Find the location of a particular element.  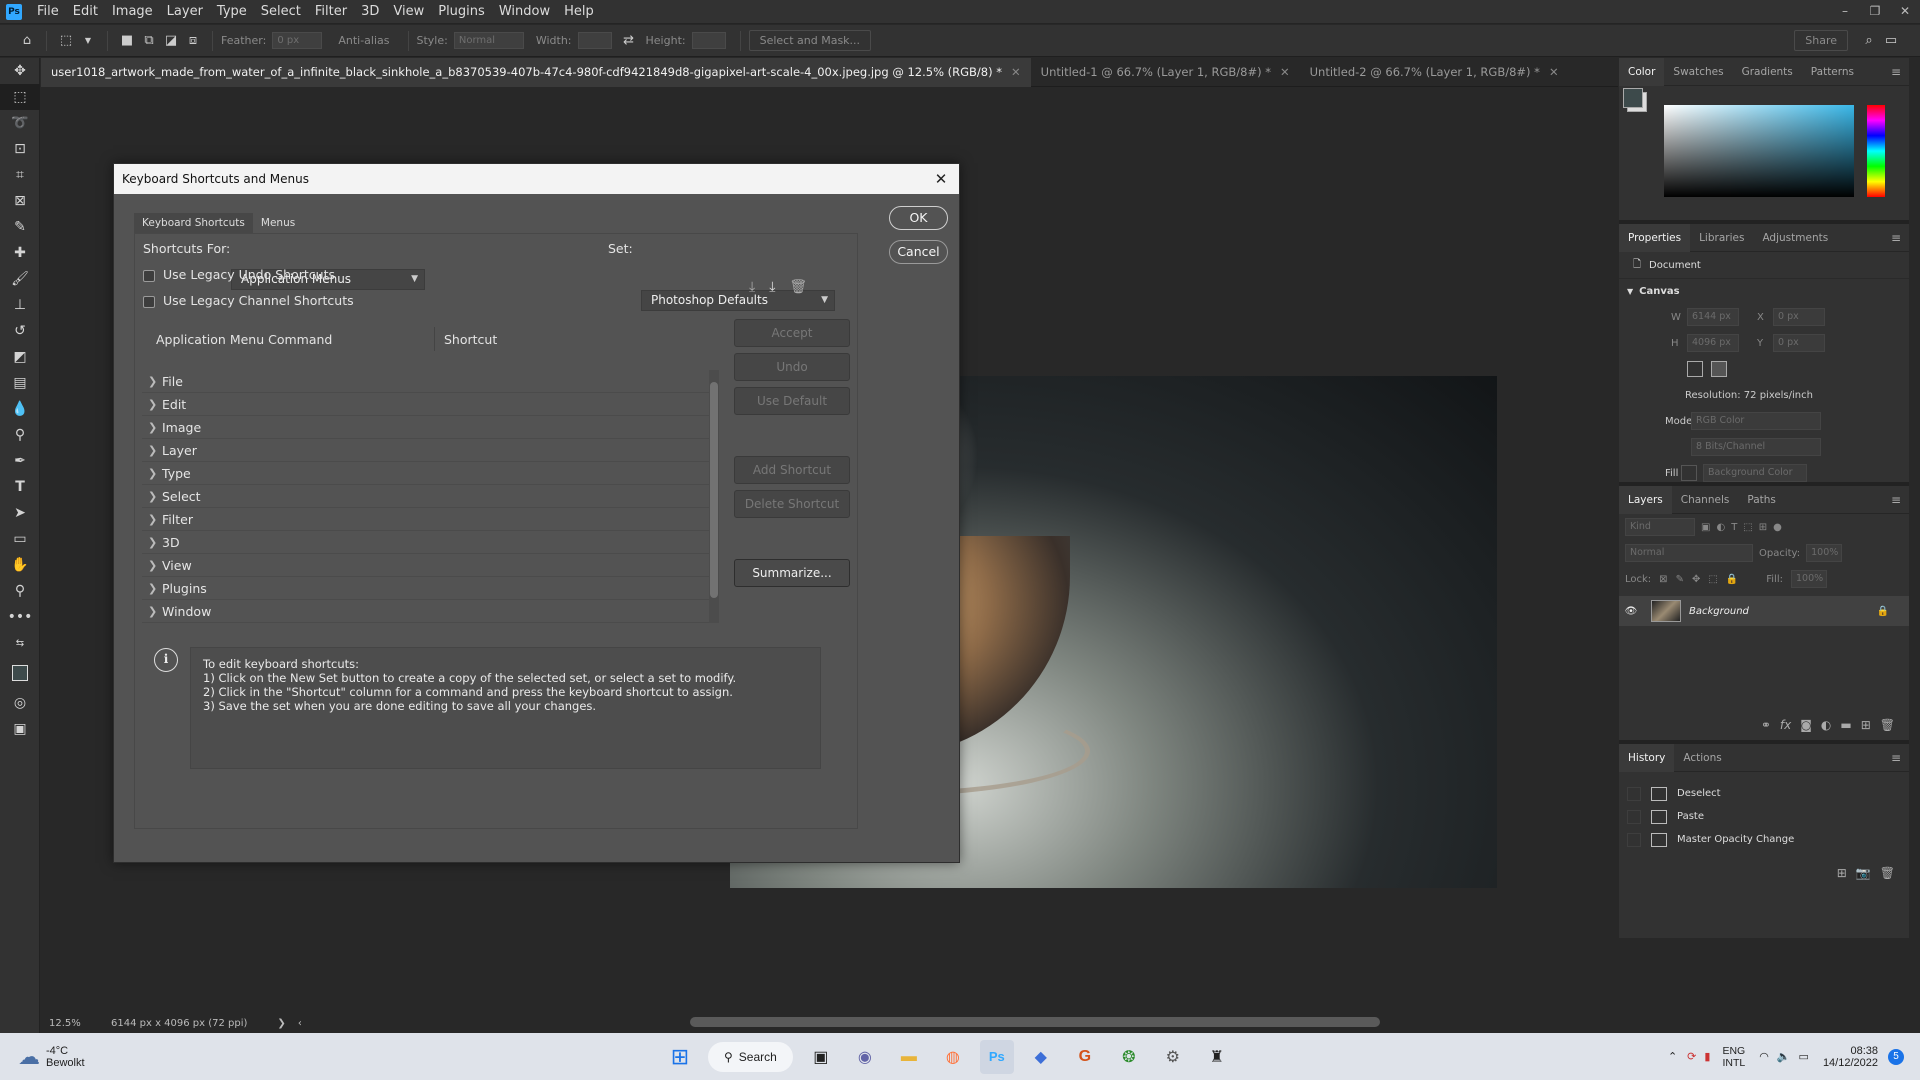

menu-layer: Layer is located at coordinates (185, 12).